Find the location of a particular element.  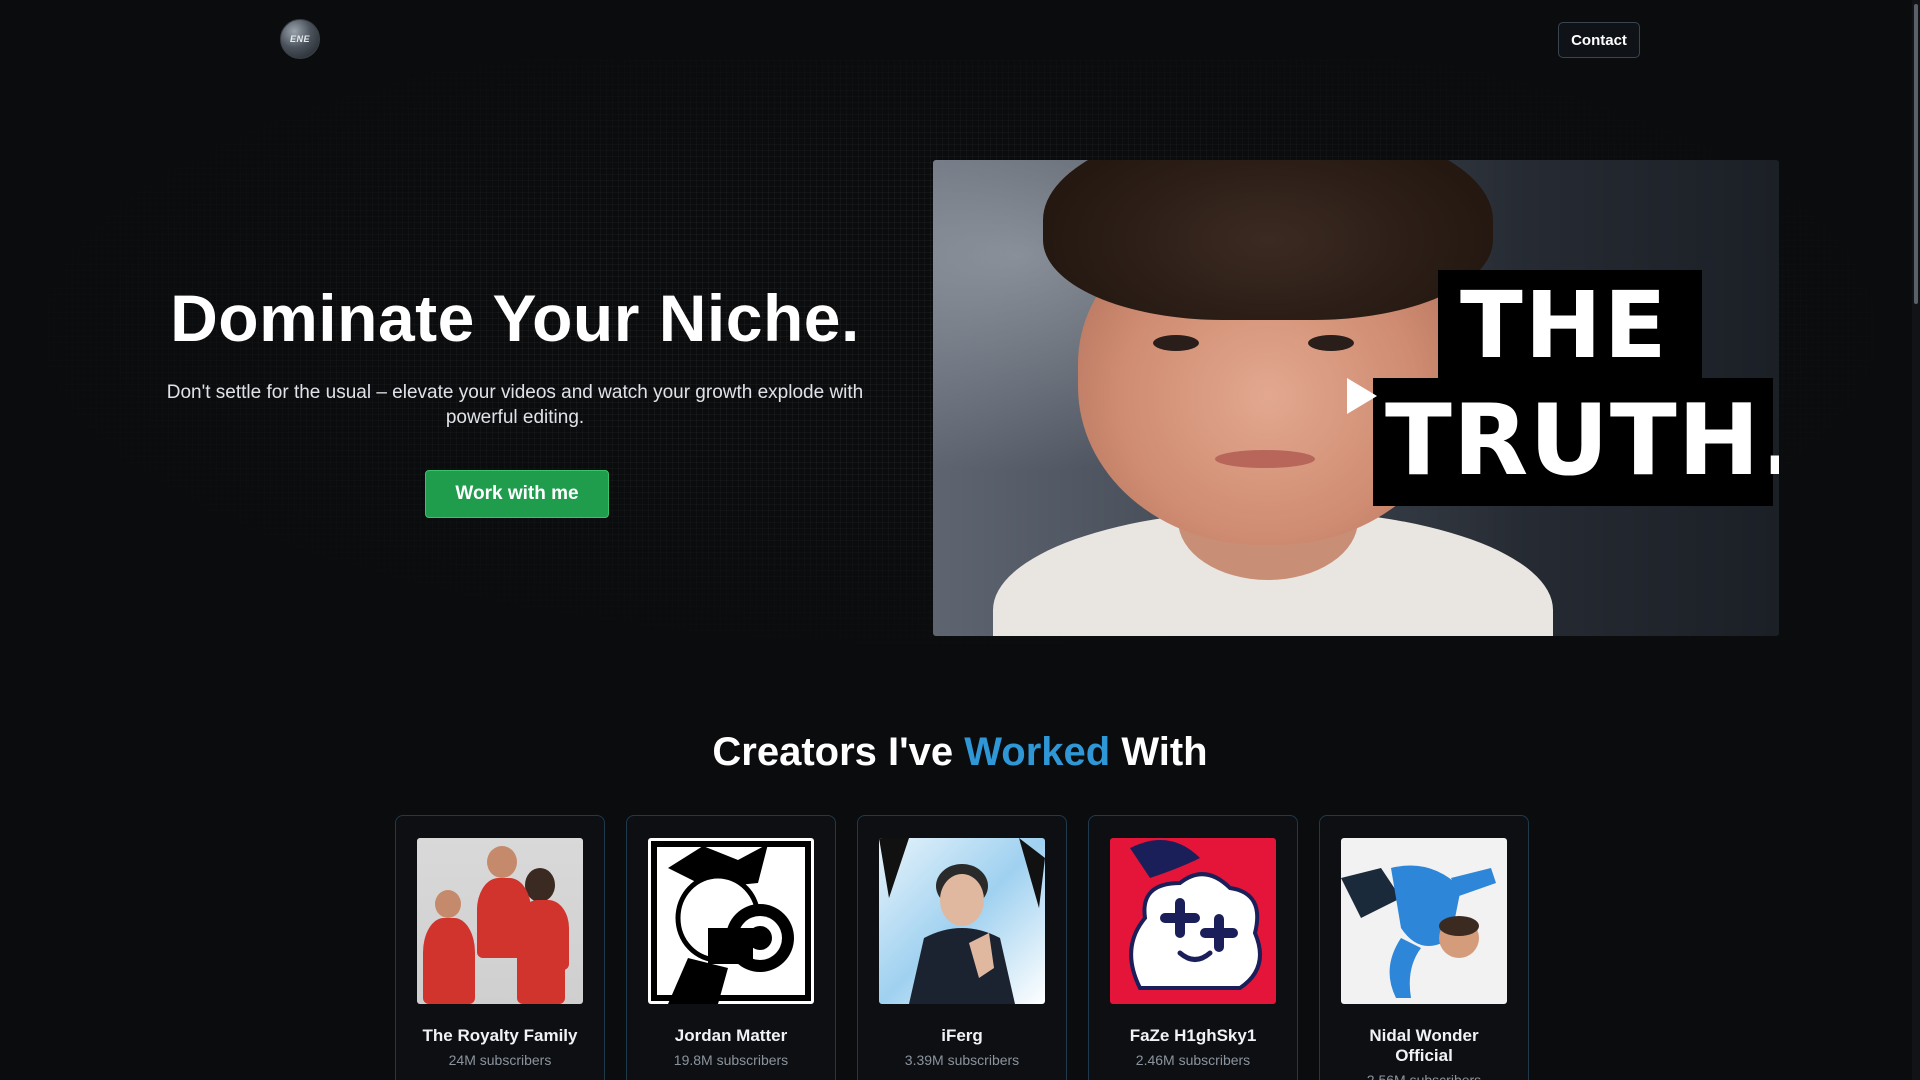

creators-section-title: Creators I've Worked With is located at coordinates (960, 752).